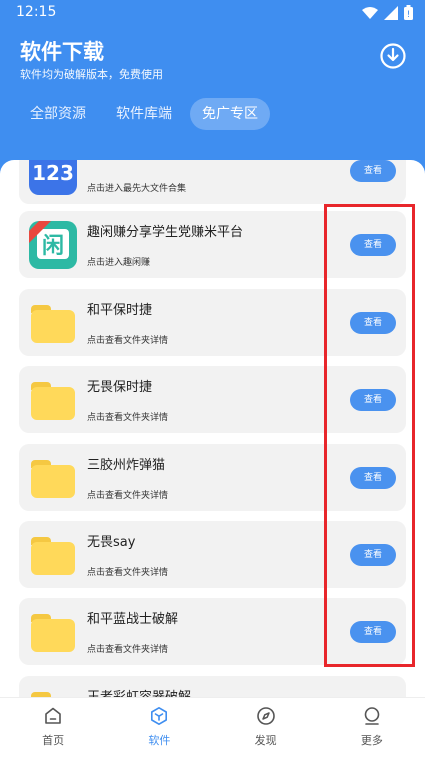 This screenshot has width=425, height=757. What do you see at coordinates (370, 12) in the screenshot?
I see `wifi-icon` at bounding box center [370, 12].